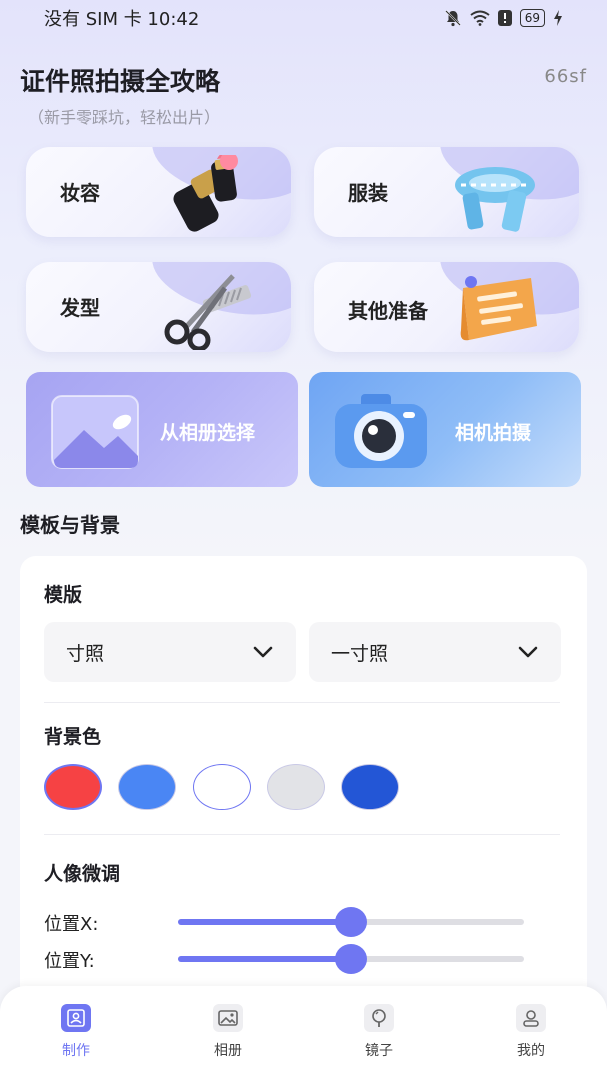 The image size is (607, 1080). Describe the element at coordinates (498, 308) in the screenshot. I see `checklist-paper-icon` at that location.